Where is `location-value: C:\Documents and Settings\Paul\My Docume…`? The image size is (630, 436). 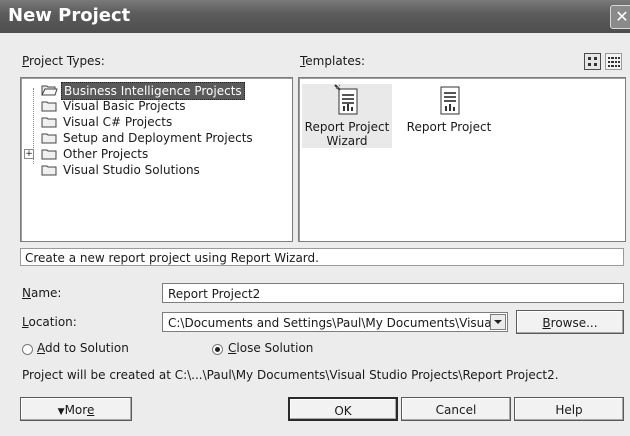
location-value: C:\Documents and Settings\Paul\My Docume… is located at coordinates (337, 323).